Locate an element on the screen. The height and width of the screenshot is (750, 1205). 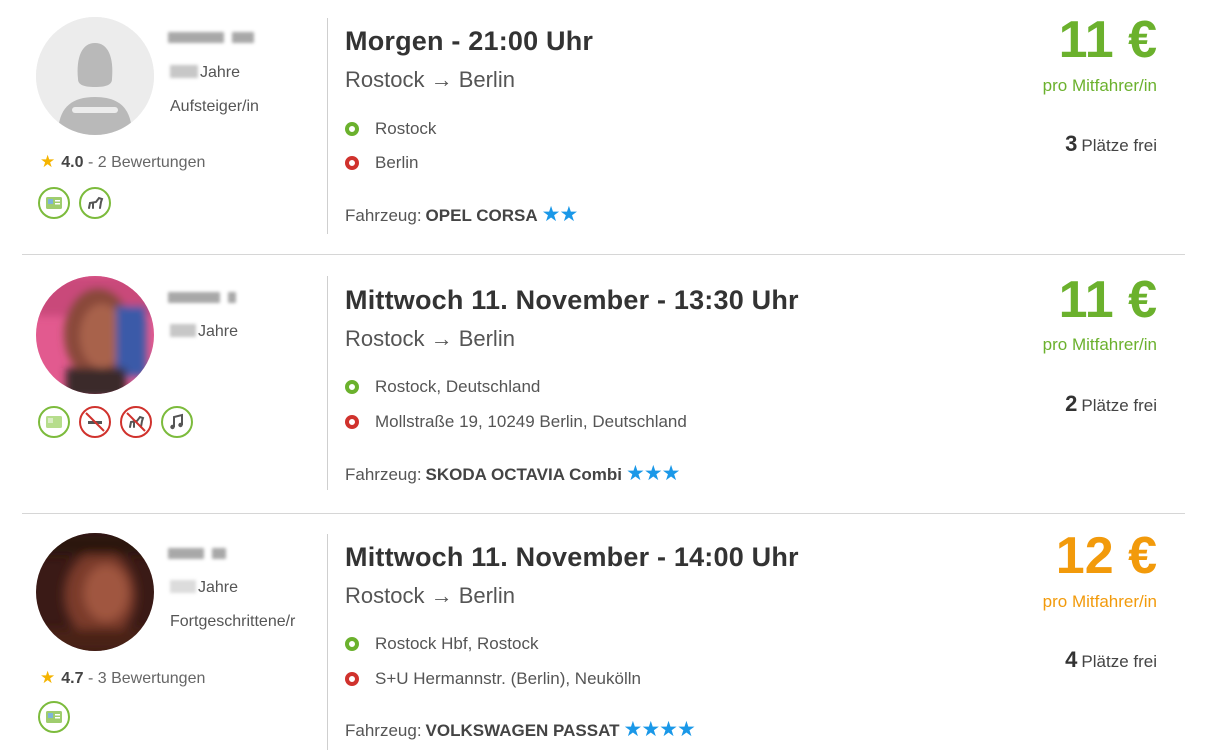
comfort-stars-icon: ★★ is located at coordinates (560, 214).